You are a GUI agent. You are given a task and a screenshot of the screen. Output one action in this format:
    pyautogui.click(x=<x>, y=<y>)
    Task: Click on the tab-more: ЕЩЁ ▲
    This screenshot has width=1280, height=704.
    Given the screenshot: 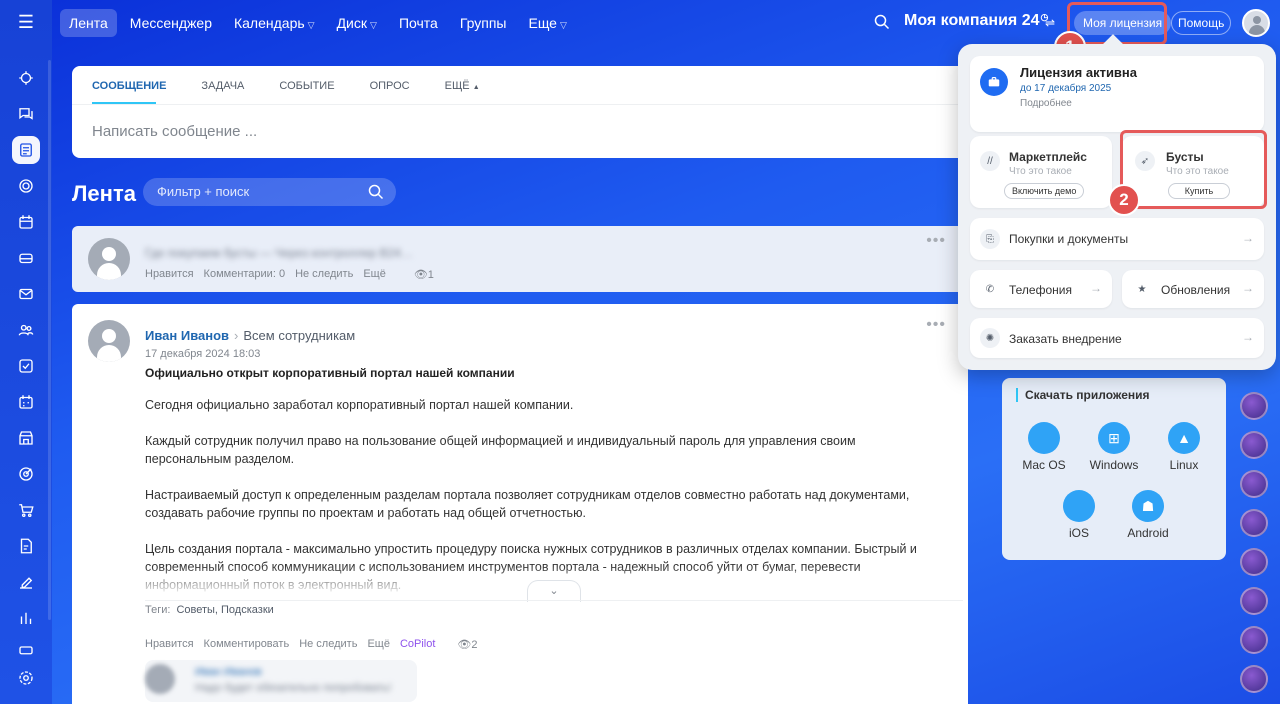 What is the action you would take?
    pyautogui.click(x=462, y=86)
    